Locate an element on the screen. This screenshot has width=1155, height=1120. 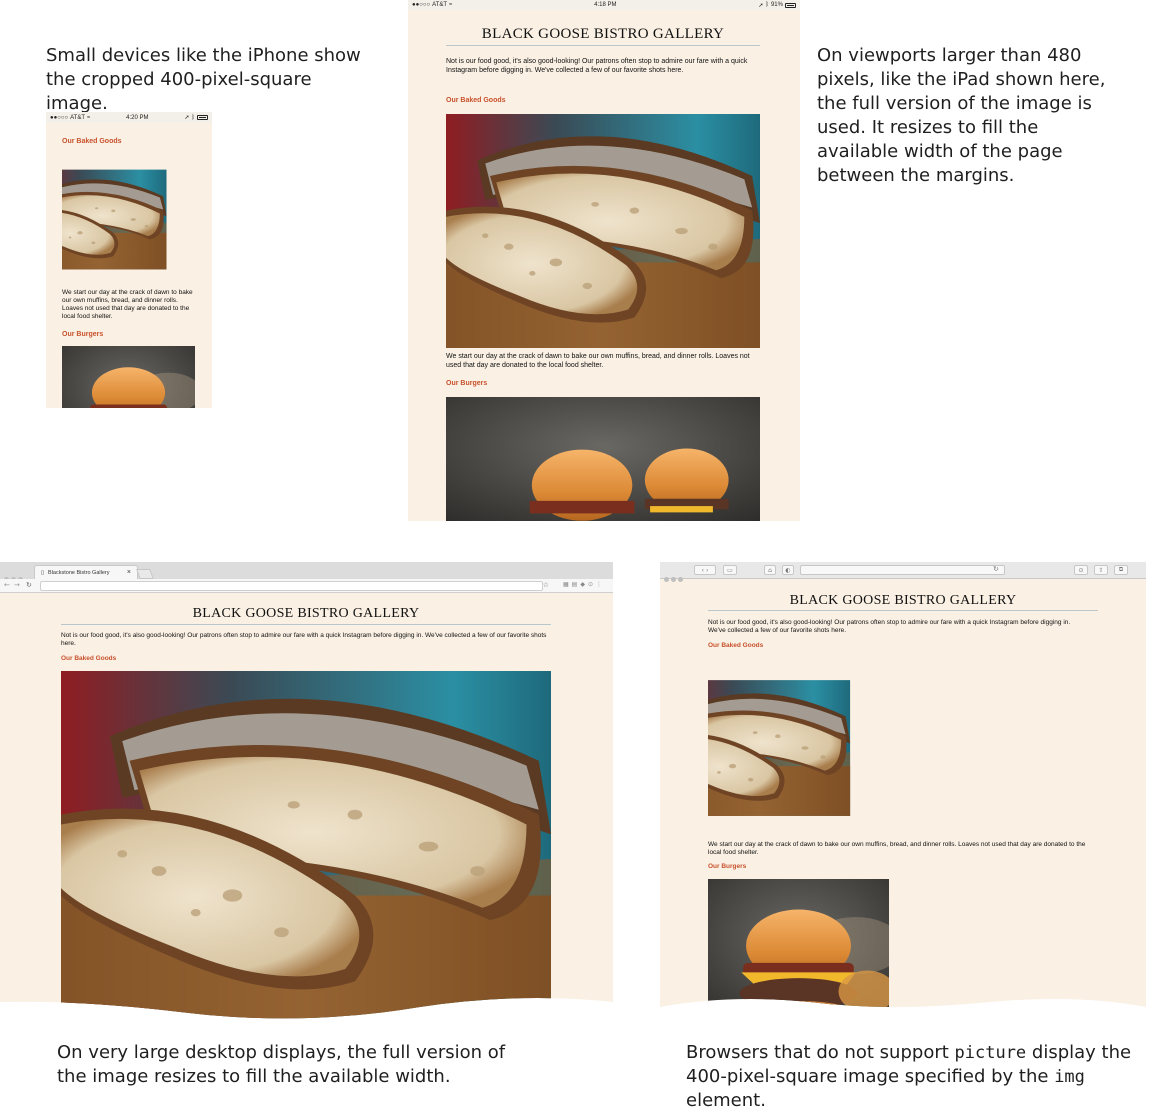
desktop-bread-image is located at coordinates (306, 846).